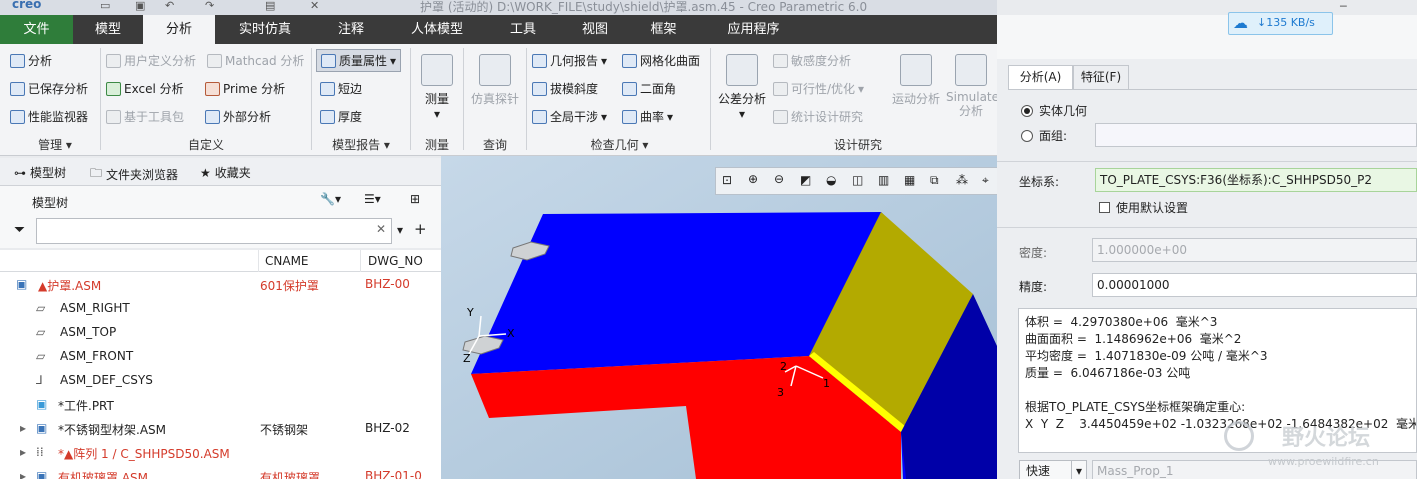 This screenshot has width=1417, height=479. I want to click on dihedral-angle-button: 二面角, so click(649, 88).